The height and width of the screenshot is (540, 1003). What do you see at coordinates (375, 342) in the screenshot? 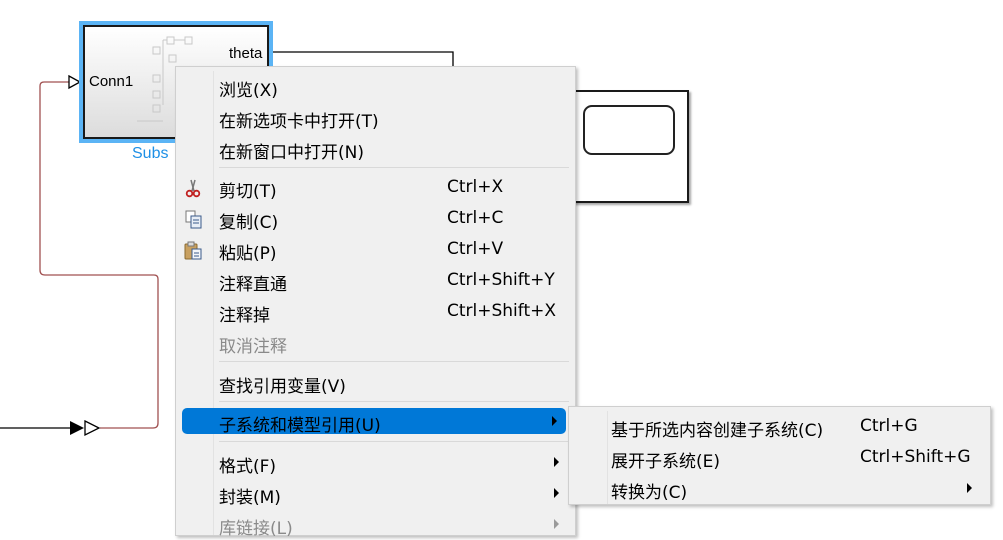
I see `menu-item-uncomment: 取消注释` at bounding box center [375, 342].